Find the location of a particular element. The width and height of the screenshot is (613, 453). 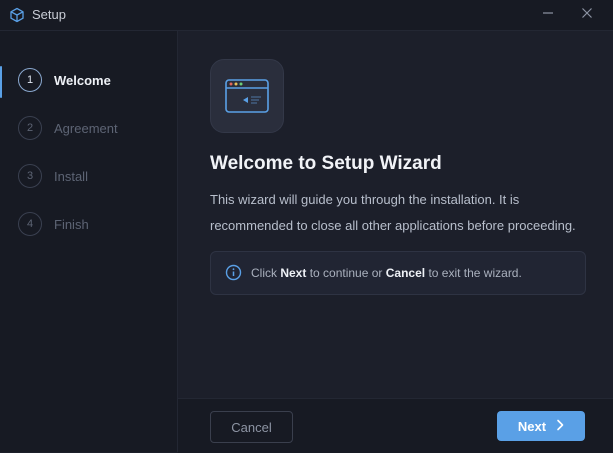

active-step-indicator is located at coordinates (1, 82).